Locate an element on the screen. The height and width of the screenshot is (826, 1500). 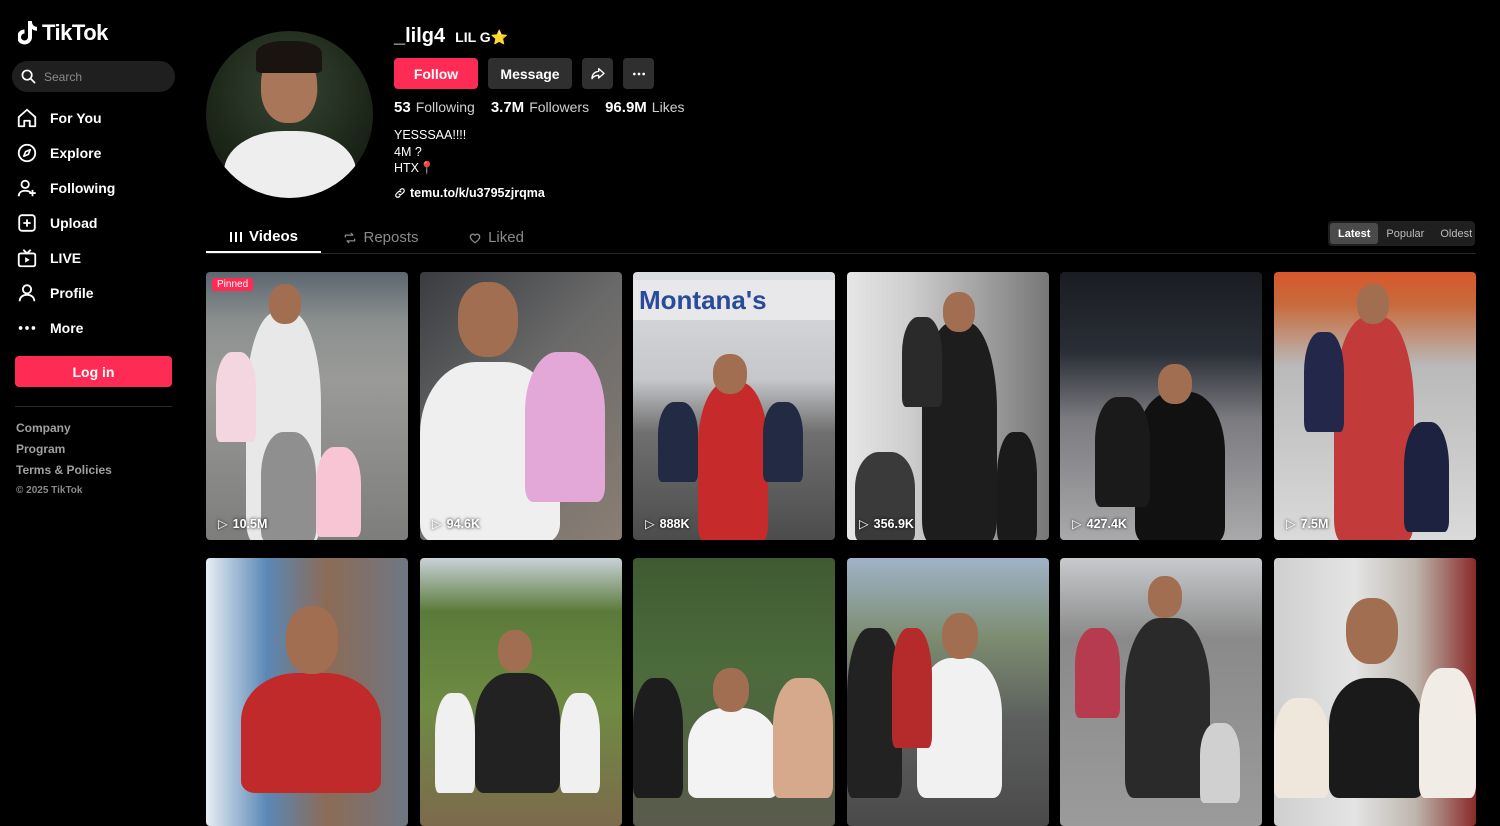
bio-line: 4M ? is located at coordinates (408, 151).